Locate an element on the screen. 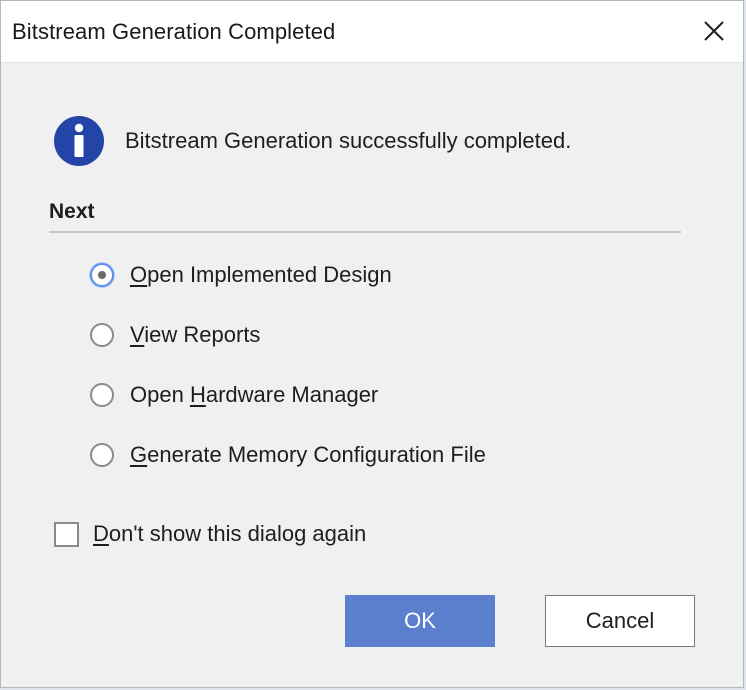 This screenshot has height=690, width=746. radio-open-hardware-manager is located at coordinates (102, 395).